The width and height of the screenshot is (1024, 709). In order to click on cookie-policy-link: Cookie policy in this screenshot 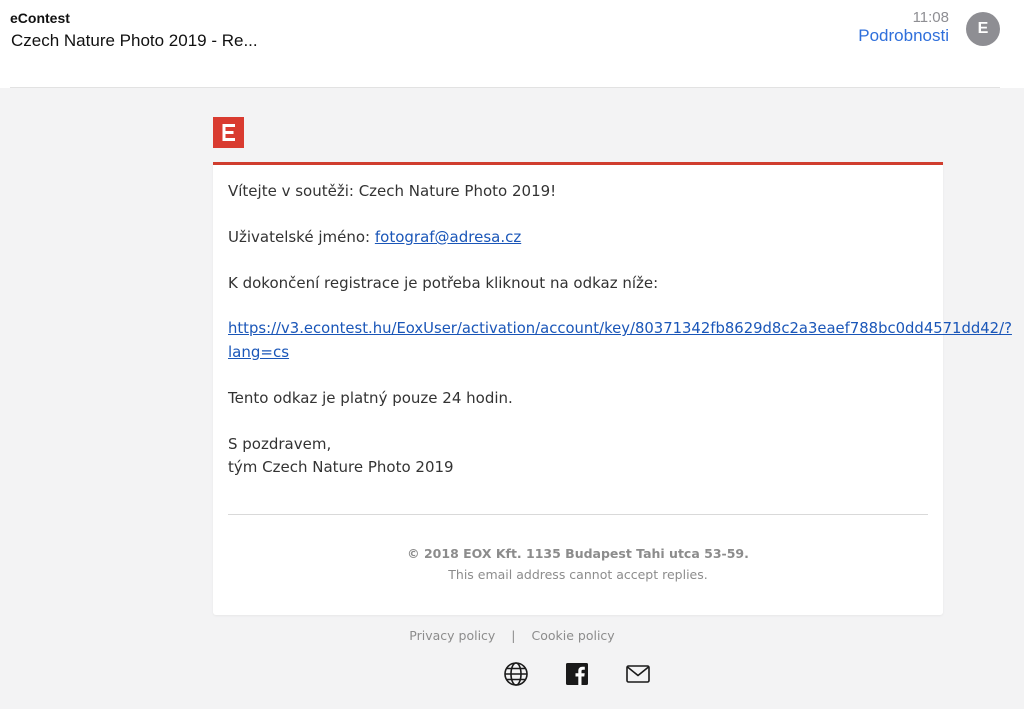, I will do `click(573, 635)`.